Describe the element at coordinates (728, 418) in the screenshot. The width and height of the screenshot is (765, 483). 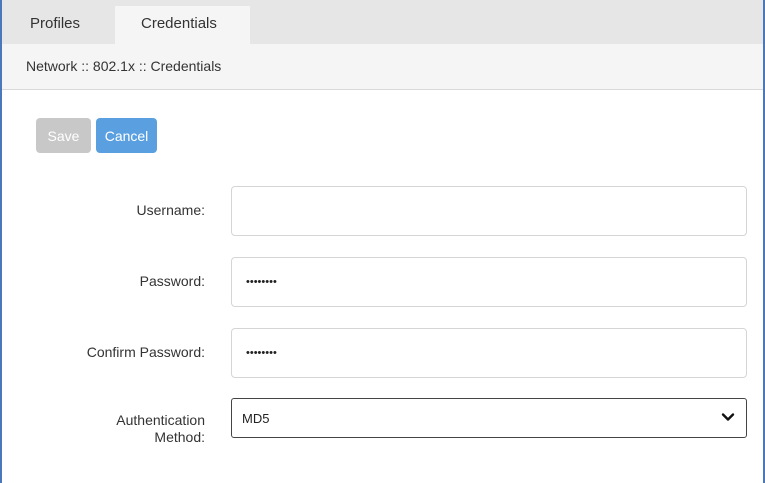
I see `chevron-down-icon` at that location.